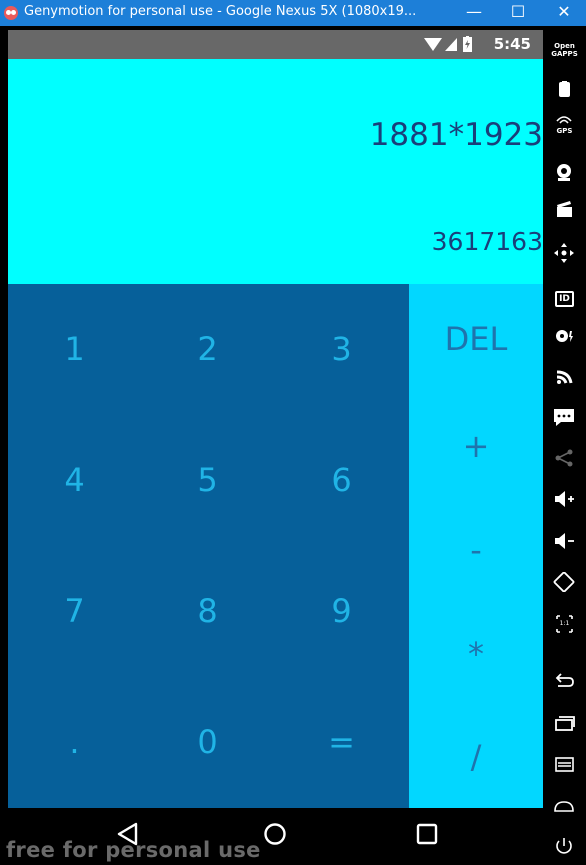  I want to click on disk-io-icon, so click(564, 336).